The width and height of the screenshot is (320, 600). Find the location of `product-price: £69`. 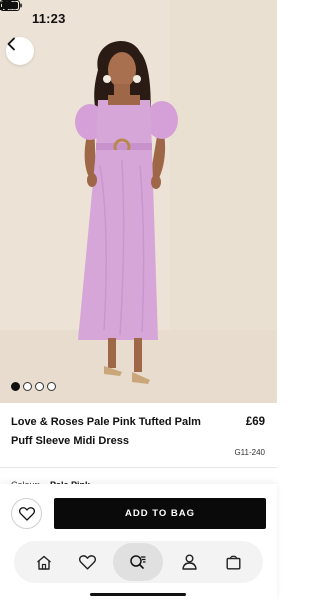

product-price: £69 is located at coordinates (255, 422).